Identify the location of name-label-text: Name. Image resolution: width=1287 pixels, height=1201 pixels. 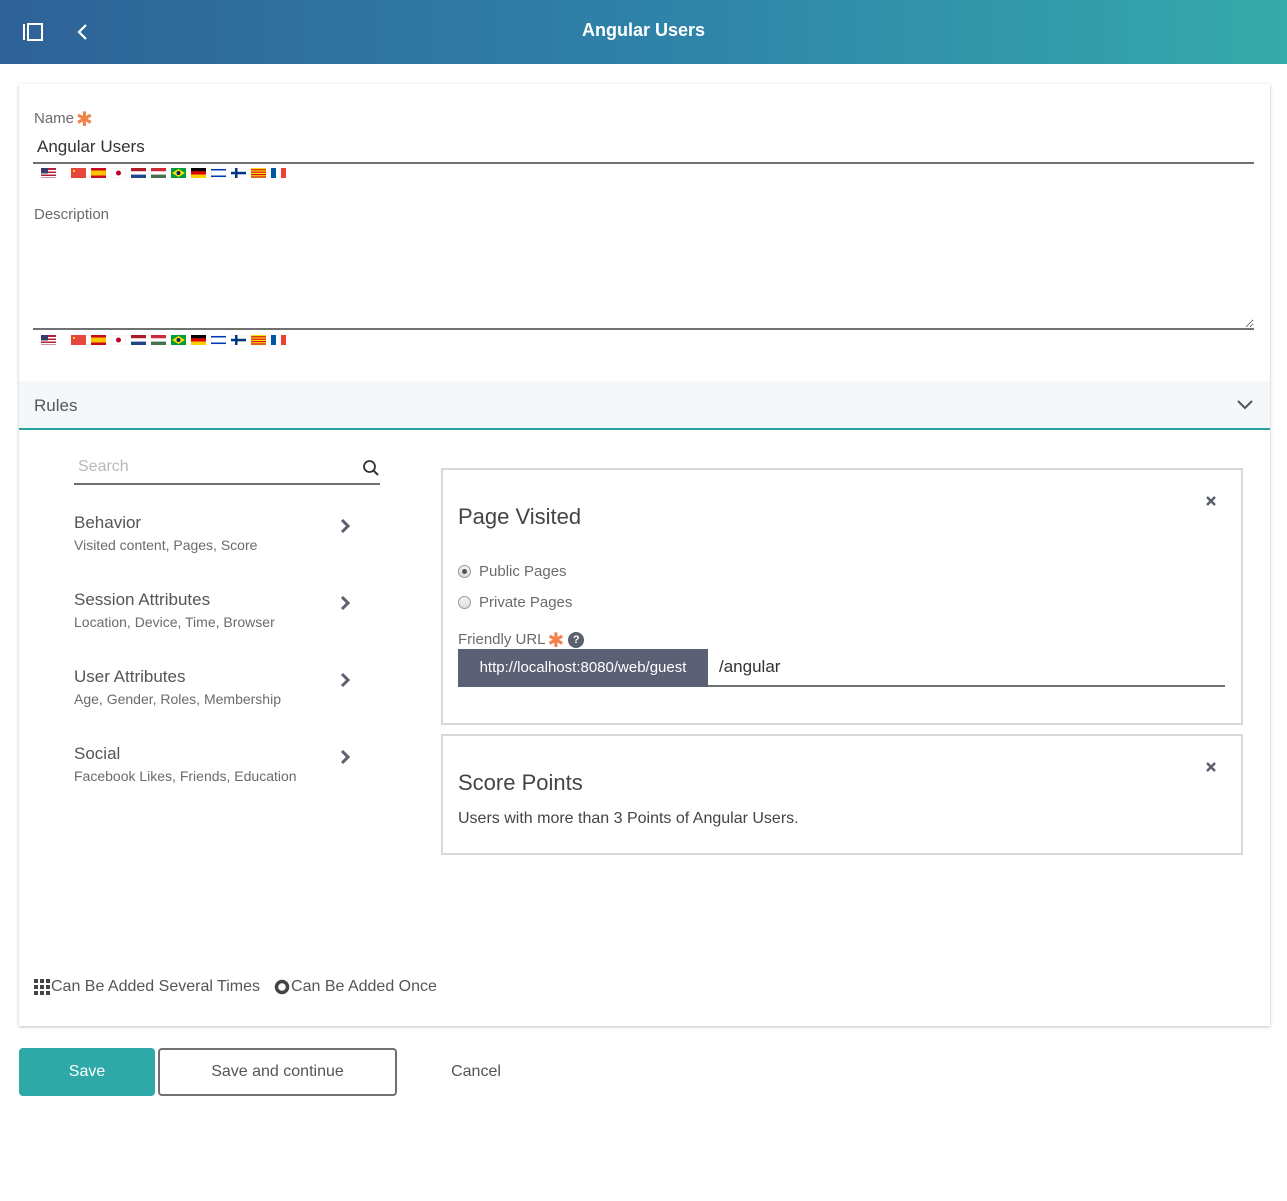
(54, 118).